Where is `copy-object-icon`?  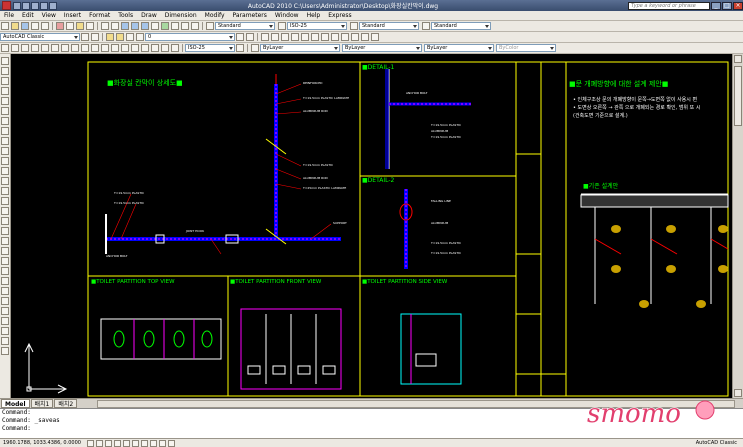
copy-object-icon is located at coordinates (75, 48).